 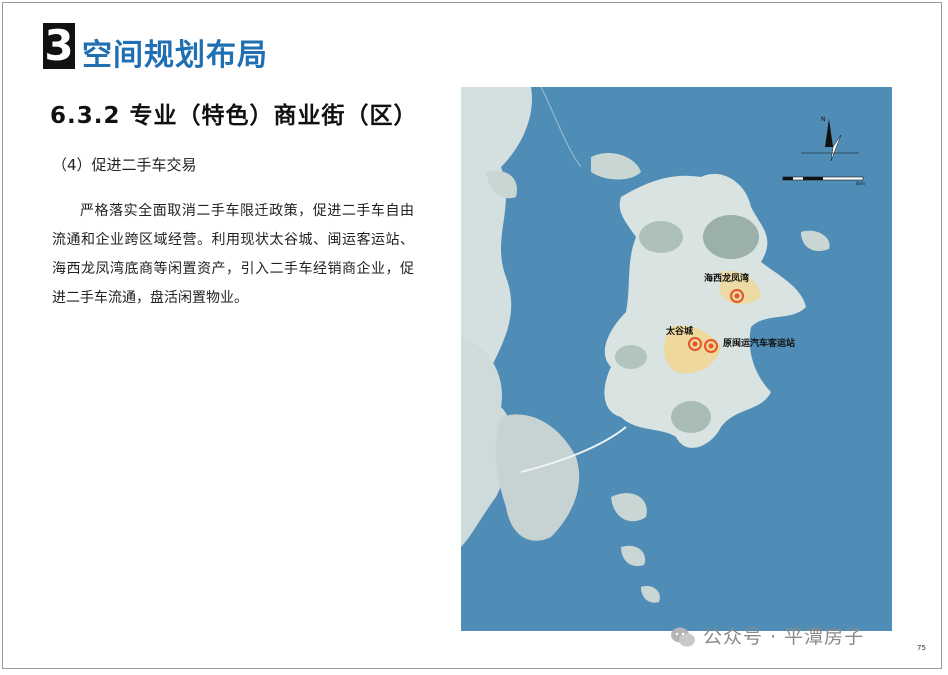 What do you see at coordinates (234, 116) in the screenshot?
I see `subsection-title: 6.3.2 专业（特色）商业街（区）` at bounding box center [234, 116].